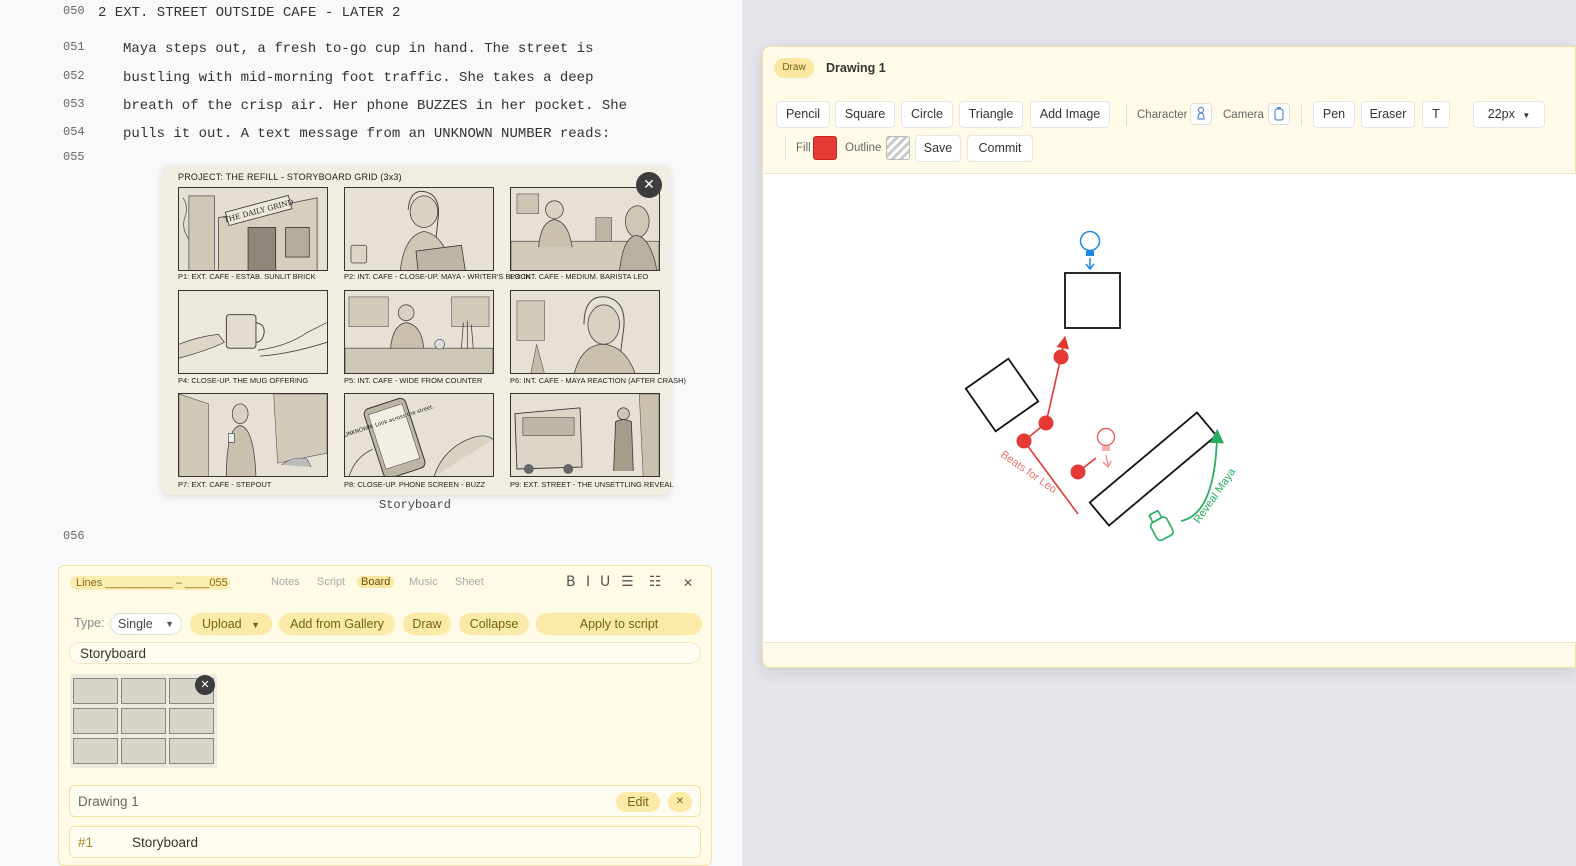 The image size is (1576, 866). What do you see at coordinates (427, 624) in the screenshot?
I see `draw-button: Draw` at bounding box center [427, 624].